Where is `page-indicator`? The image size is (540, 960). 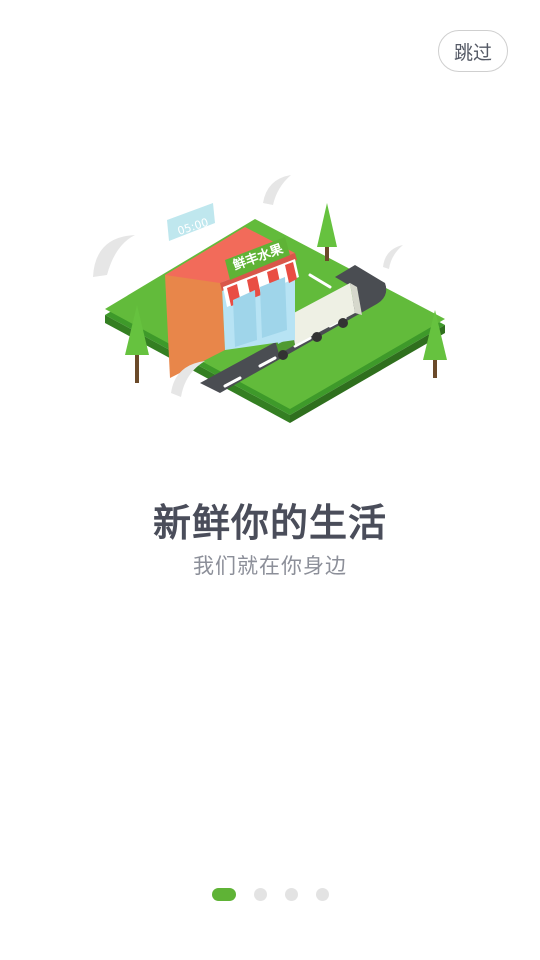 page-indicator is located at coordinates (270, 894).